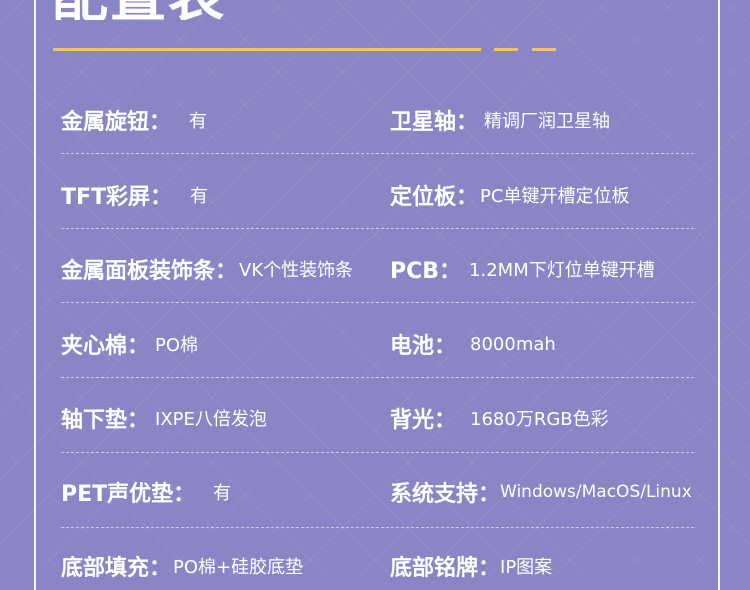 This screenshot has width=750, height=590. I want to click on spec-label: PET声优垫：, so click(128, 494).